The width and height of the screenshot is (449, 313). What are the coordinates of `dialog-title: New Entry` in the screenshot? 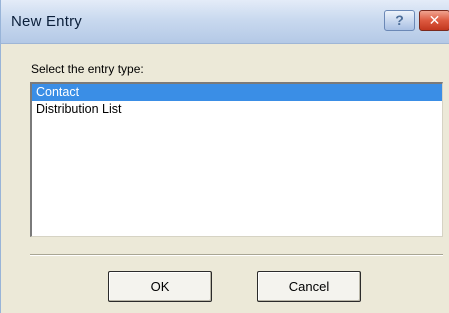 It's located at (46, 21).